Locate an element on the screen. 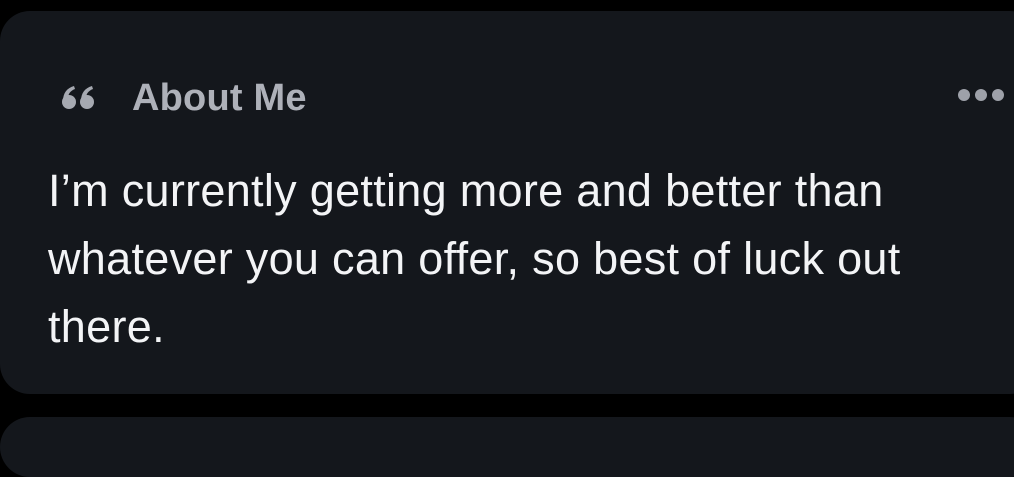  card-header: About Me is located at coordinates (183, 98).